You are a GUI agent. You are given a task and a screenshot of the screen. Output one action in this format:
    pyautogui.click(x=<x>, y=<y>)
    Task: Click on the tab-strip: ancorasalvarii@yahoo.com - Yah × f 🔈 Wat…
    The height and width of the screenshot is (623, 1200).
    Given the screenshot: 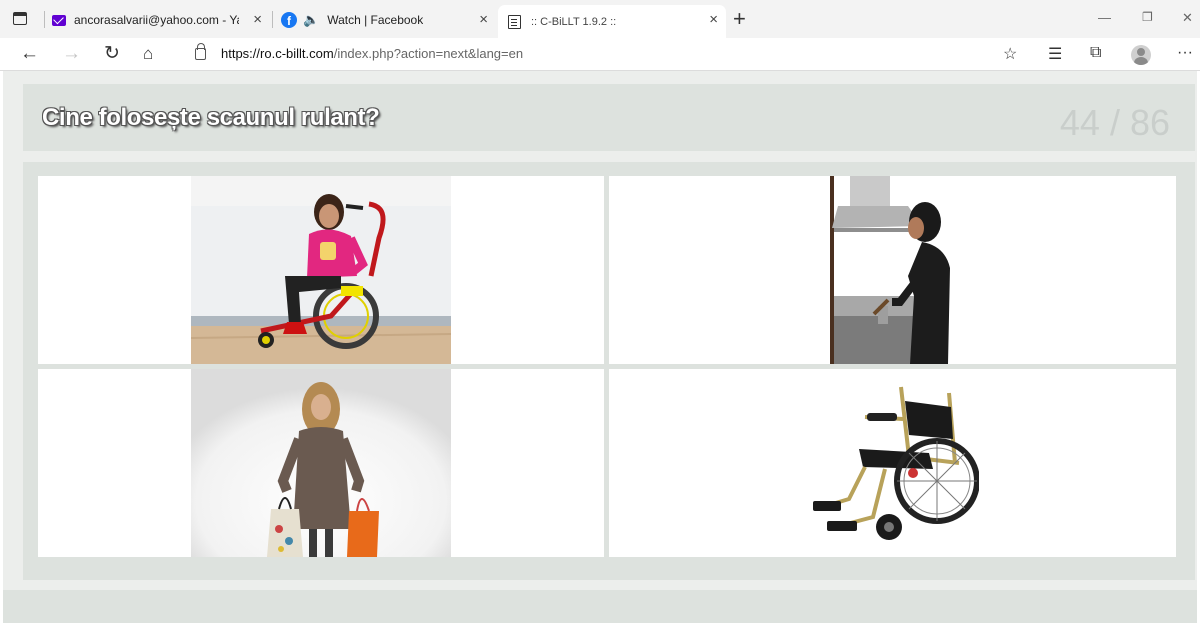 What is the action you would take?
    pyautogui.click(x=600, y=19)
    